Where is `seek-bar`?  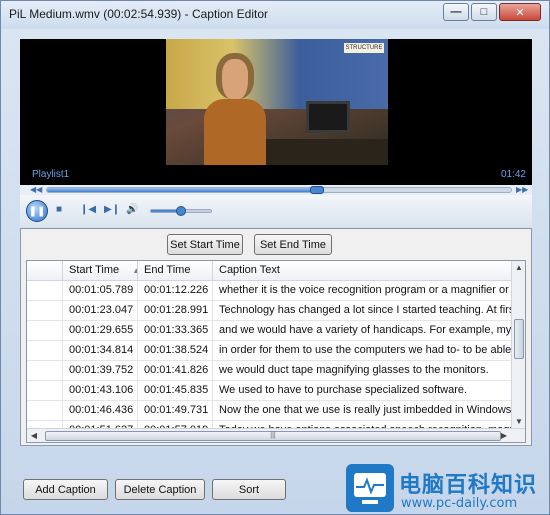 seek-bar is located at coordinates (279, 190).